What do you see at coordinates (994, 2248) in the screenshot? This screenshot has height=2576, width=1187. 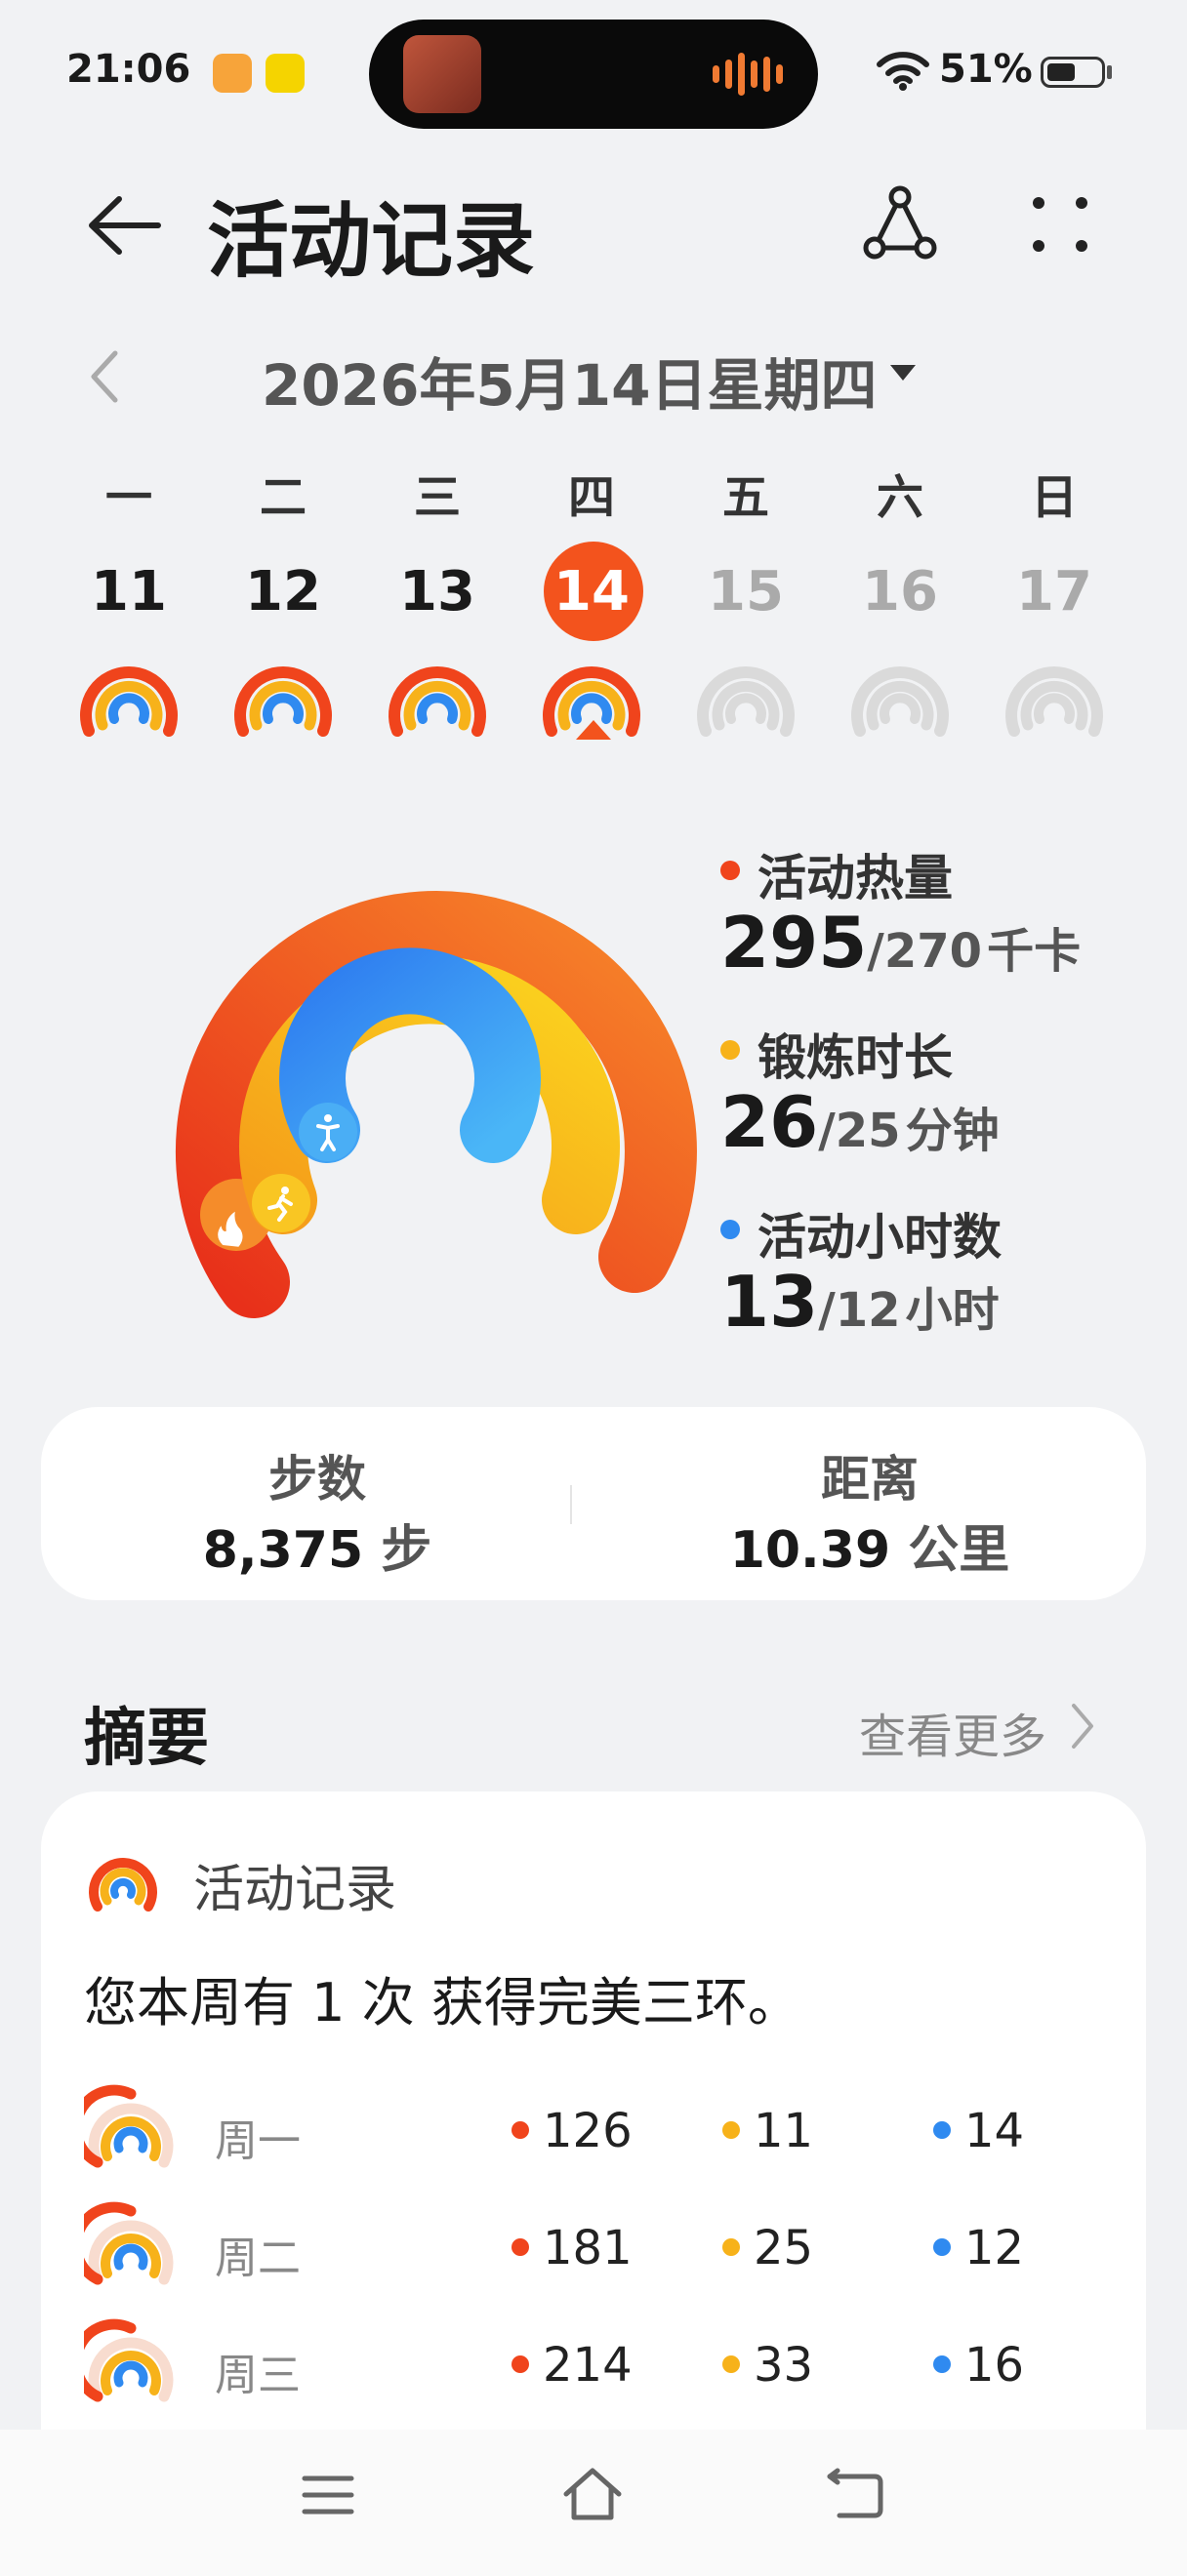 I see `row-stand: 12` at bounding box center [994, 2248].